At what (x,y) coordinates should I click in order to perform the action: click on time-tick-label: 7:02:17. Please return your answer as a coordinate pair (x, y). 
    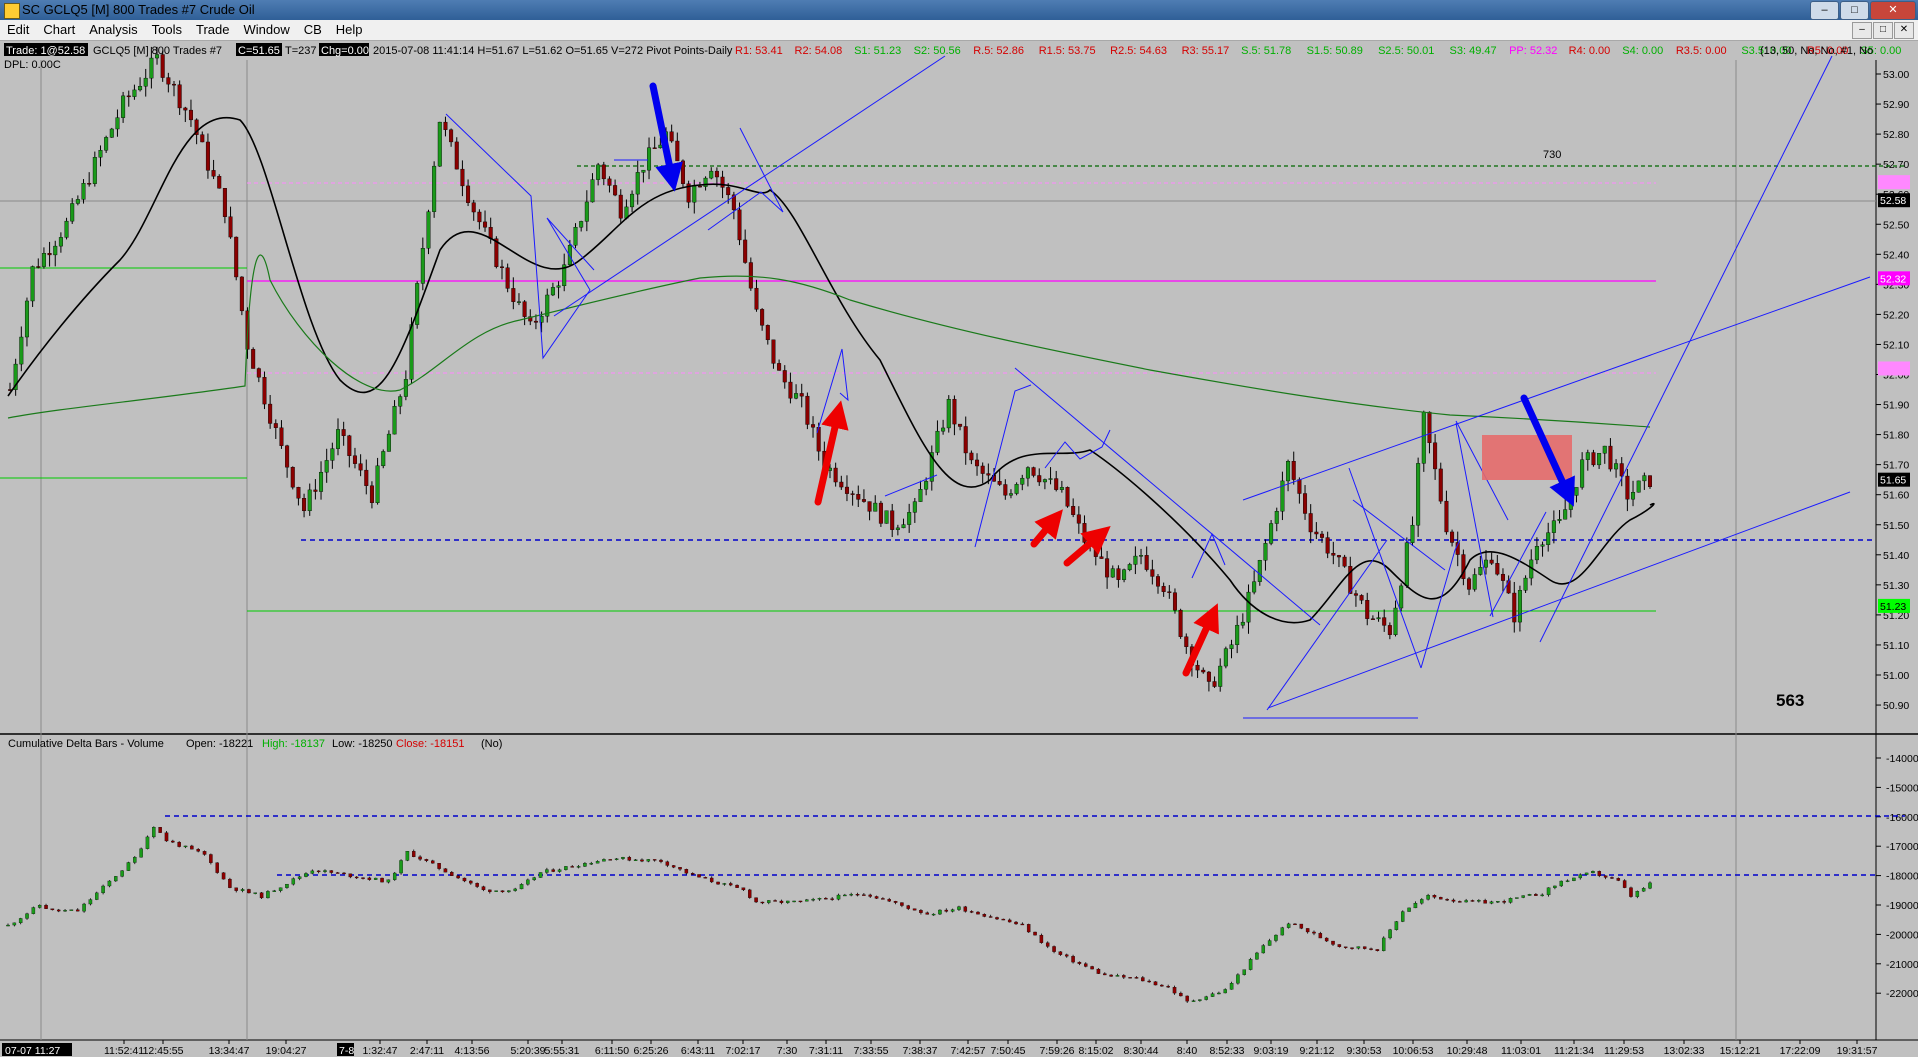
    Looking at the image, I should click on (742, 1051).